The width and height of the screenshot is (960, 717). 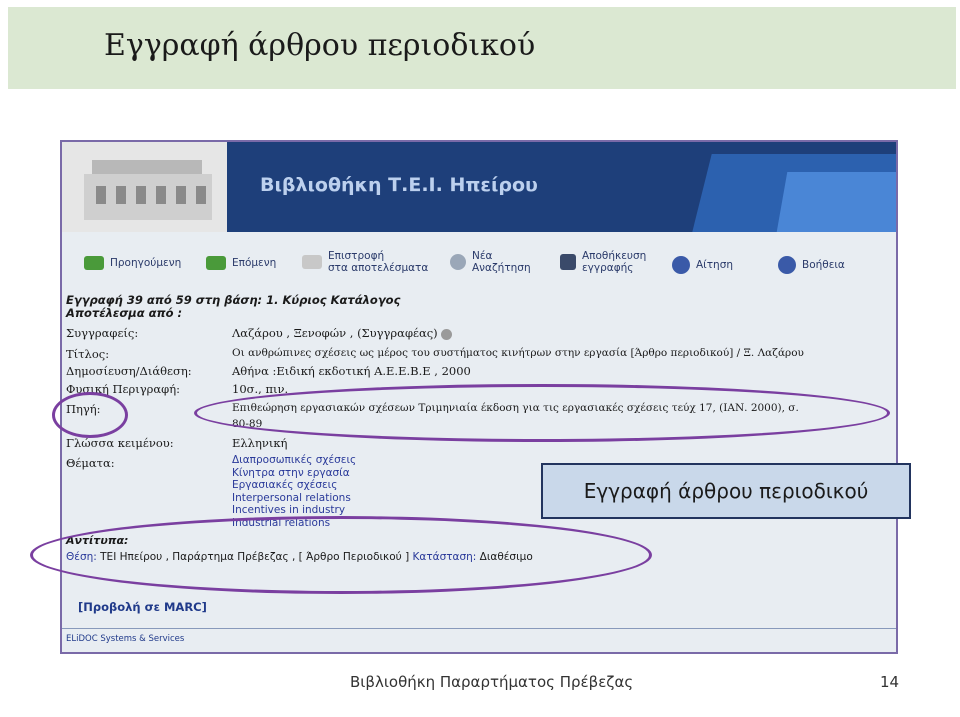 What do you see at coordinates (216, 263) in the screenshot?
I see `next-icon` at bounding box center [216, 263].